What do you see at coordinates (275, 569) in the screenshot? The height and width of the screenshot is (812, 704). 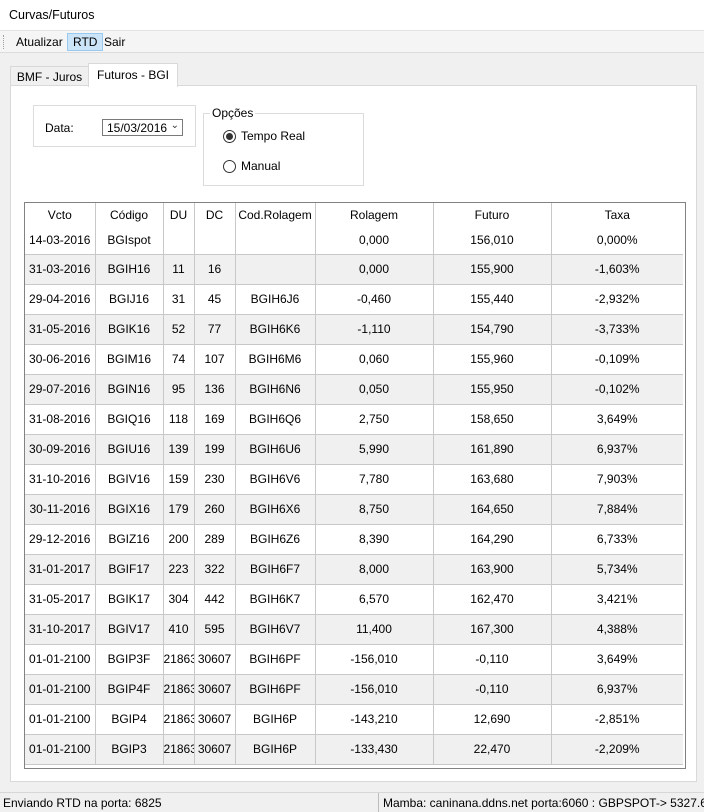 I see `cell-cod-rolagem: BGIH6F7` at bounding box center [275, 569].